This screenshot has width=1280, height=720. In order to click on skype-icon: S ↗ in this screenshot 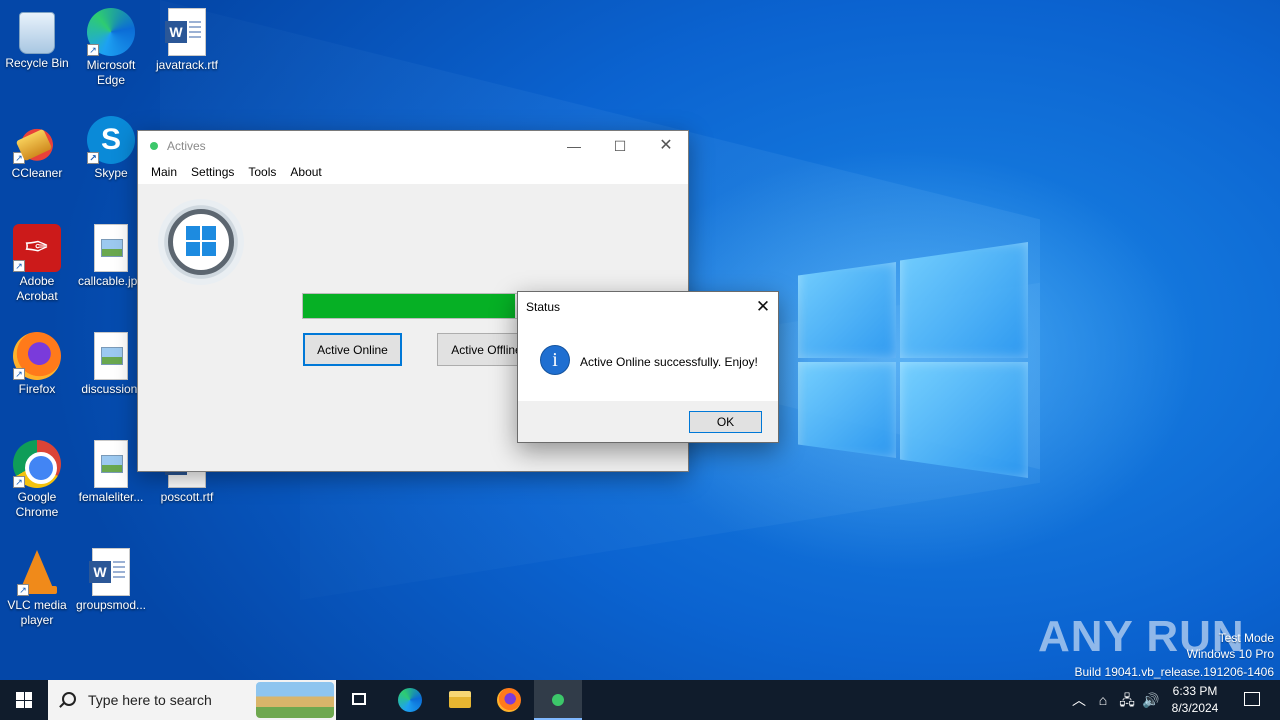, I will do `click(111, 140)`.